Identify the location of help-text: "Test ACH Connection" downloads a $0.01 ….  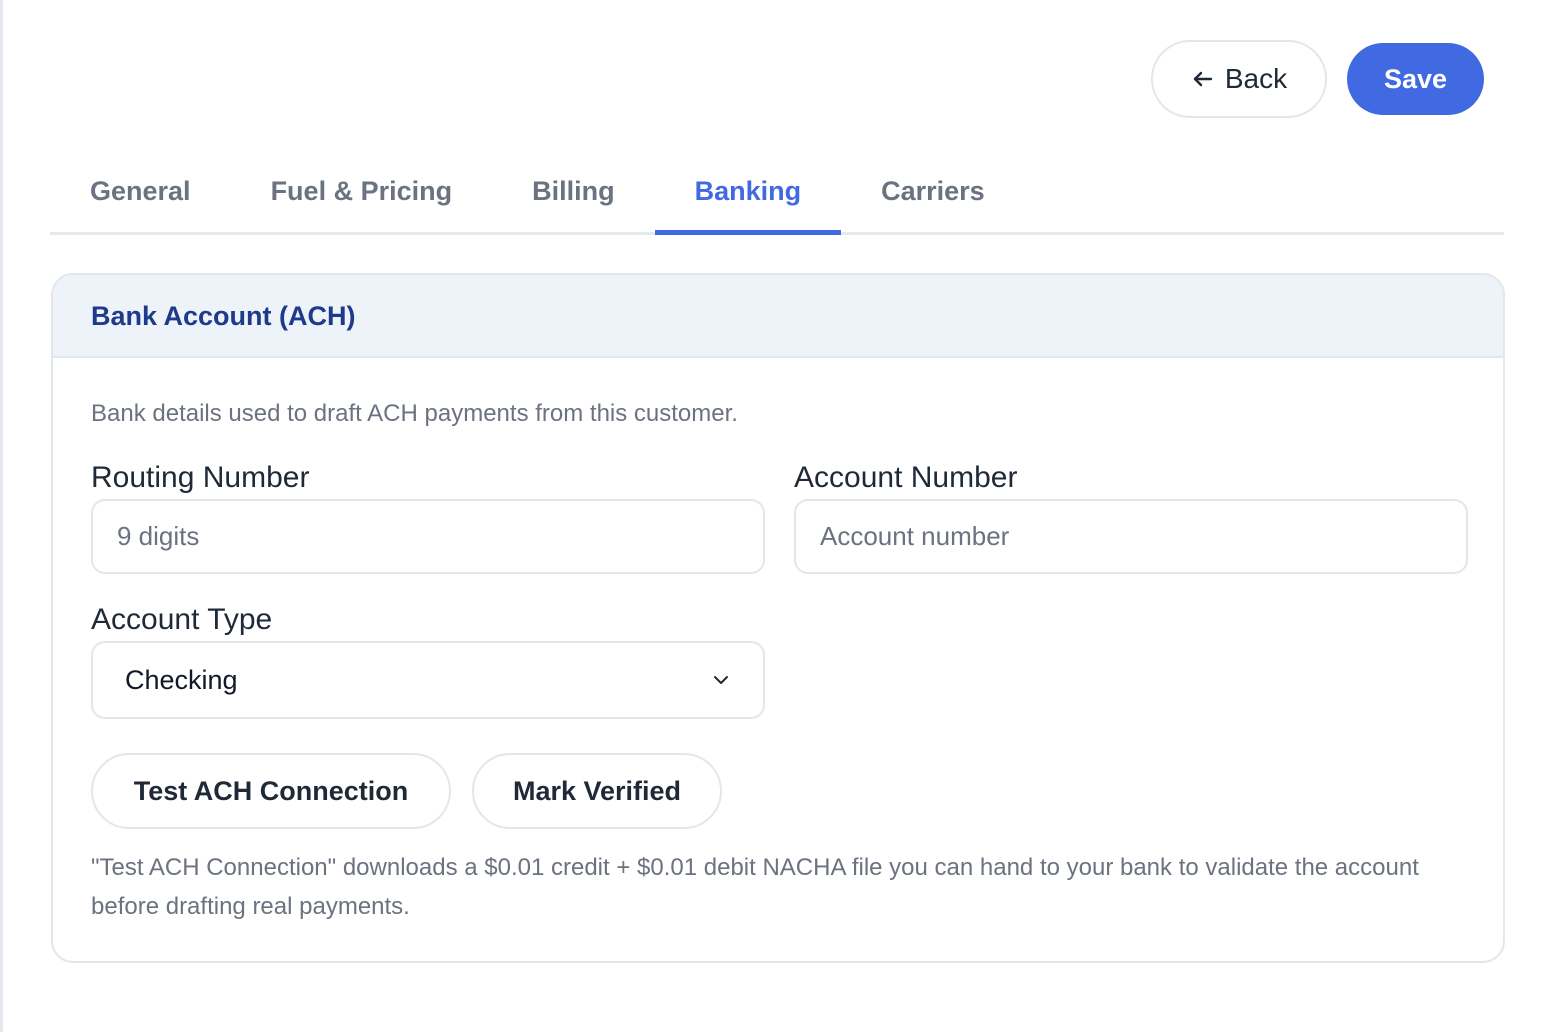
(755, 887).